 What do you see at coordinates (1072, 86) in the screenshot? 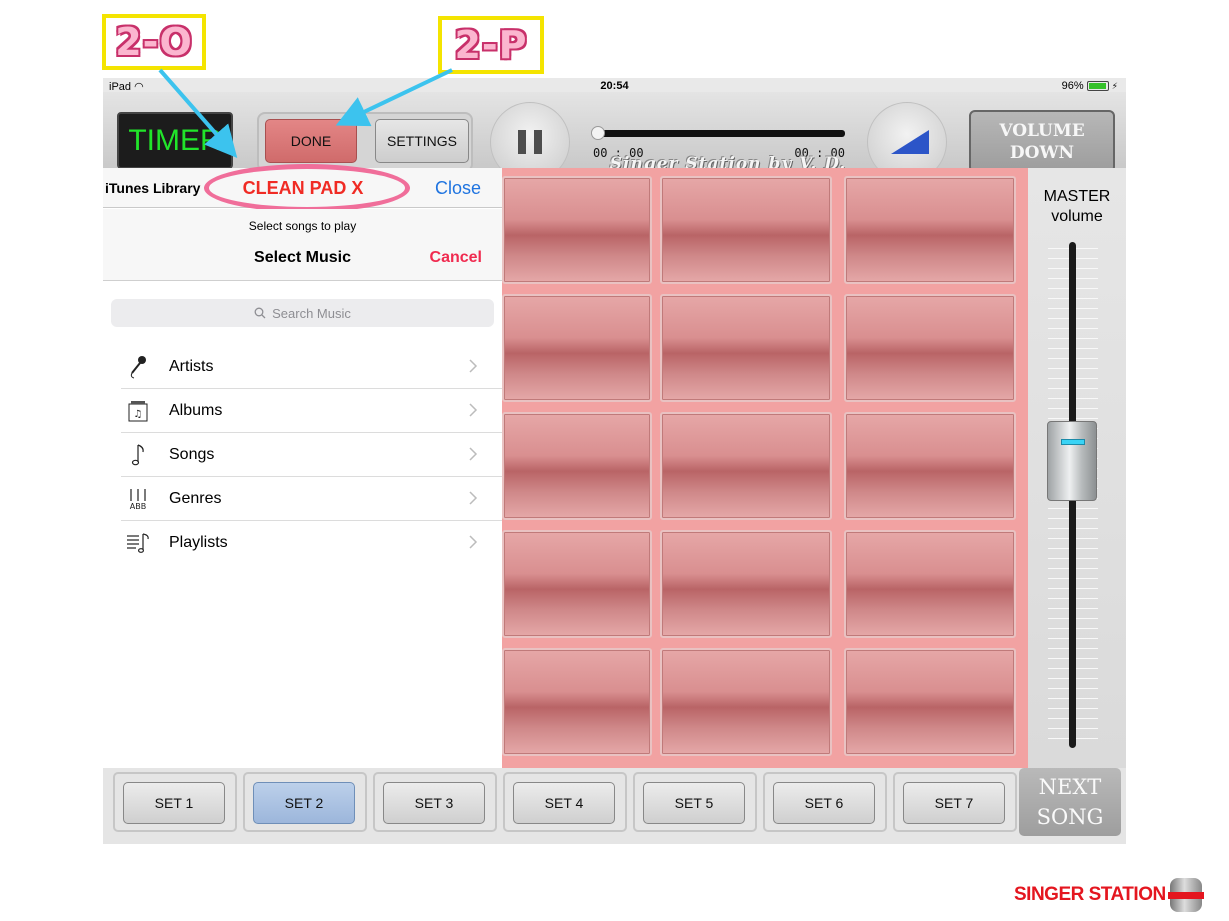
I see `battery-percent: 96%` at bounding box center [1072, 86].